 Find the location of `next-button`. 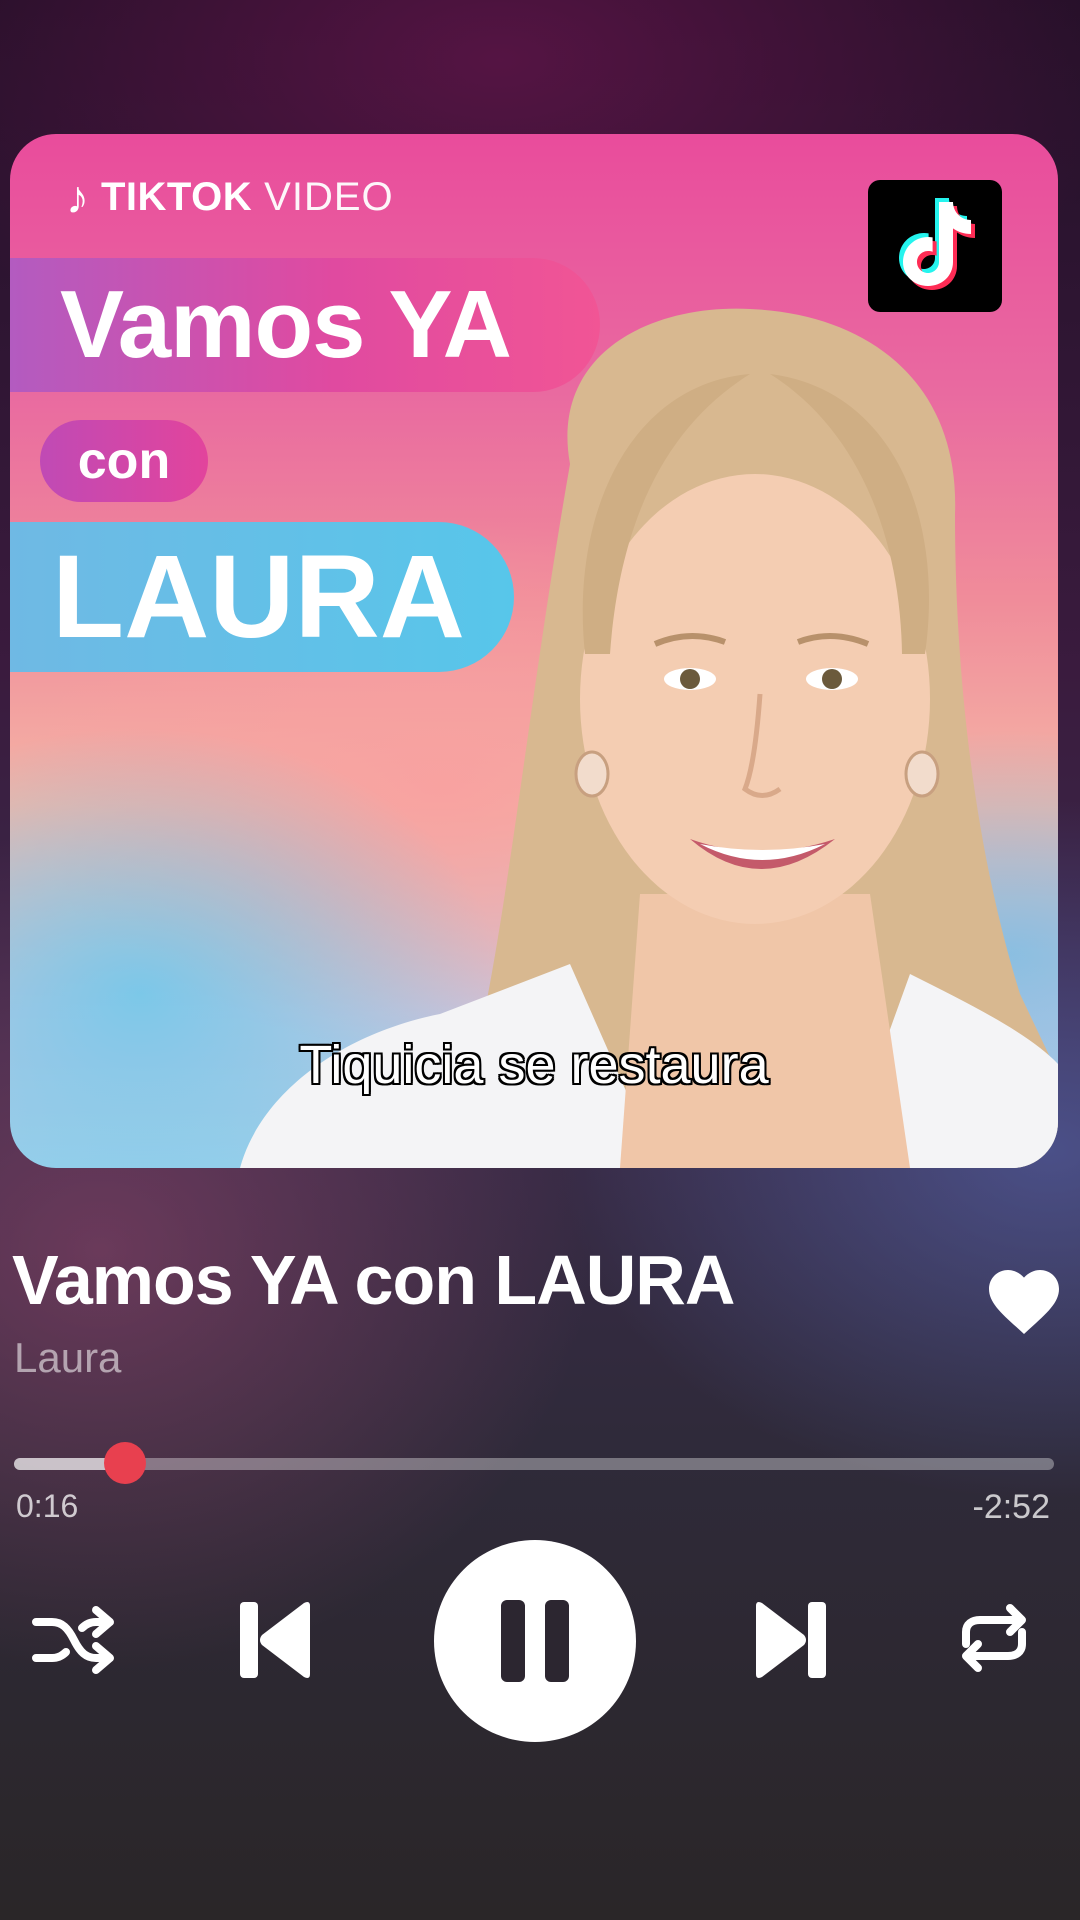

next-button is located at coordinates (790, 1640).